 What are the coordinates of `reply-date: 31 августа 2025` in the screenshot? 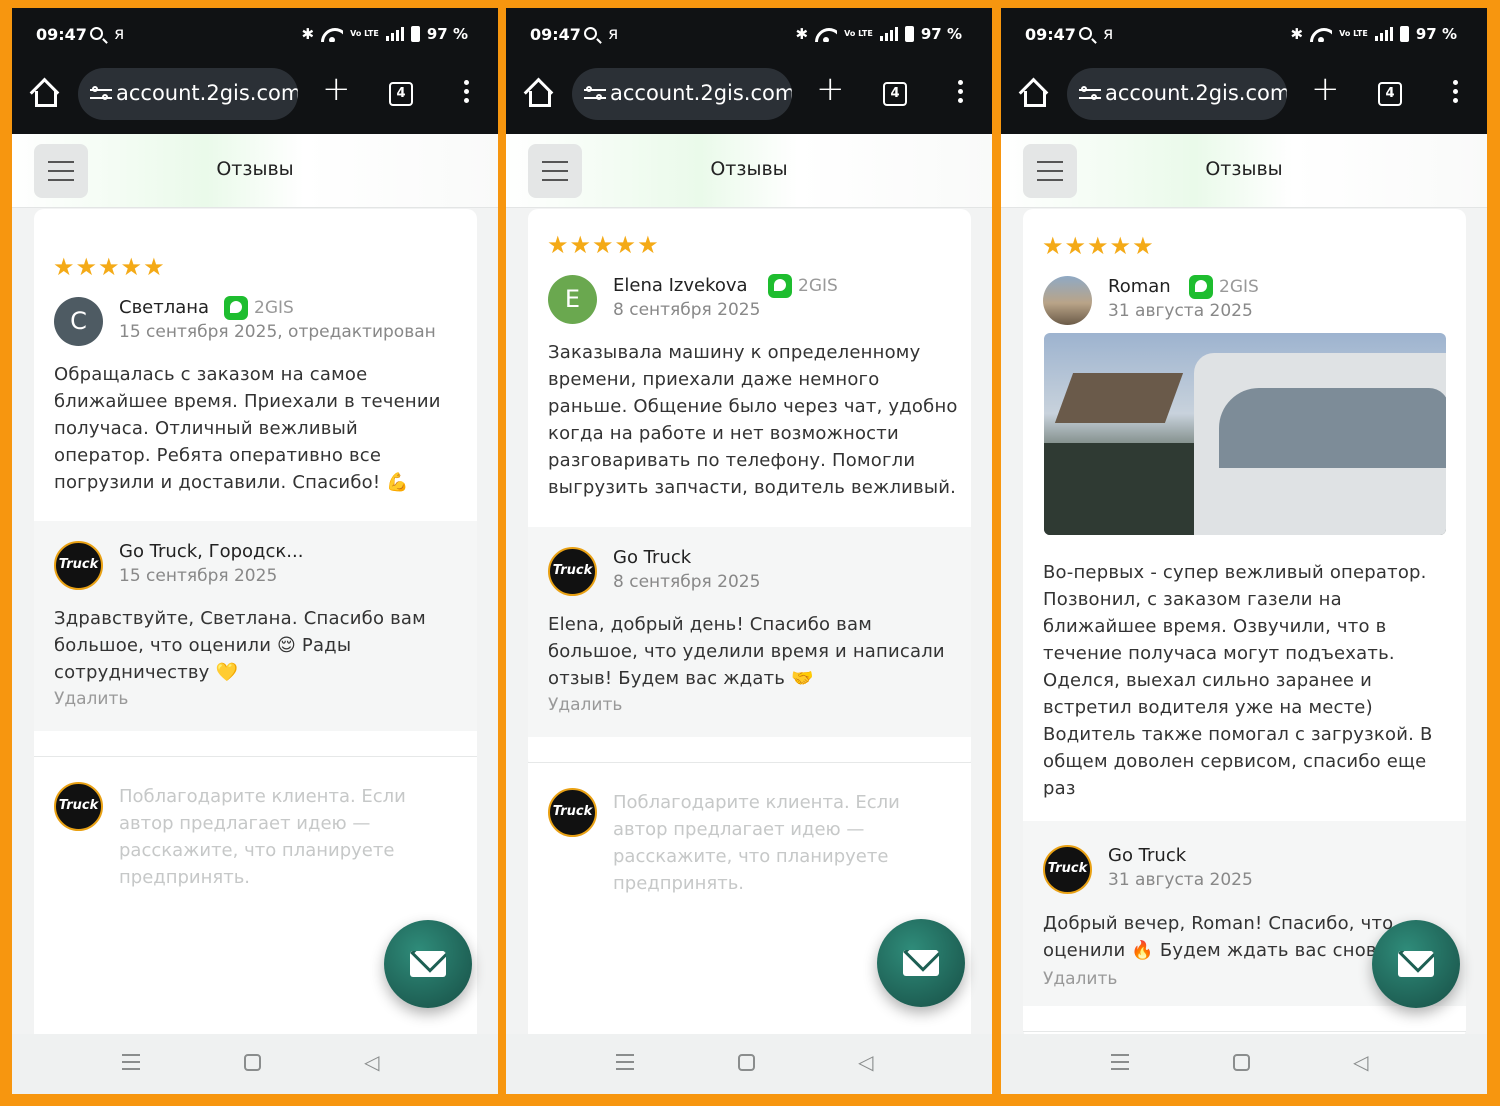 It's located at (1180, 880).